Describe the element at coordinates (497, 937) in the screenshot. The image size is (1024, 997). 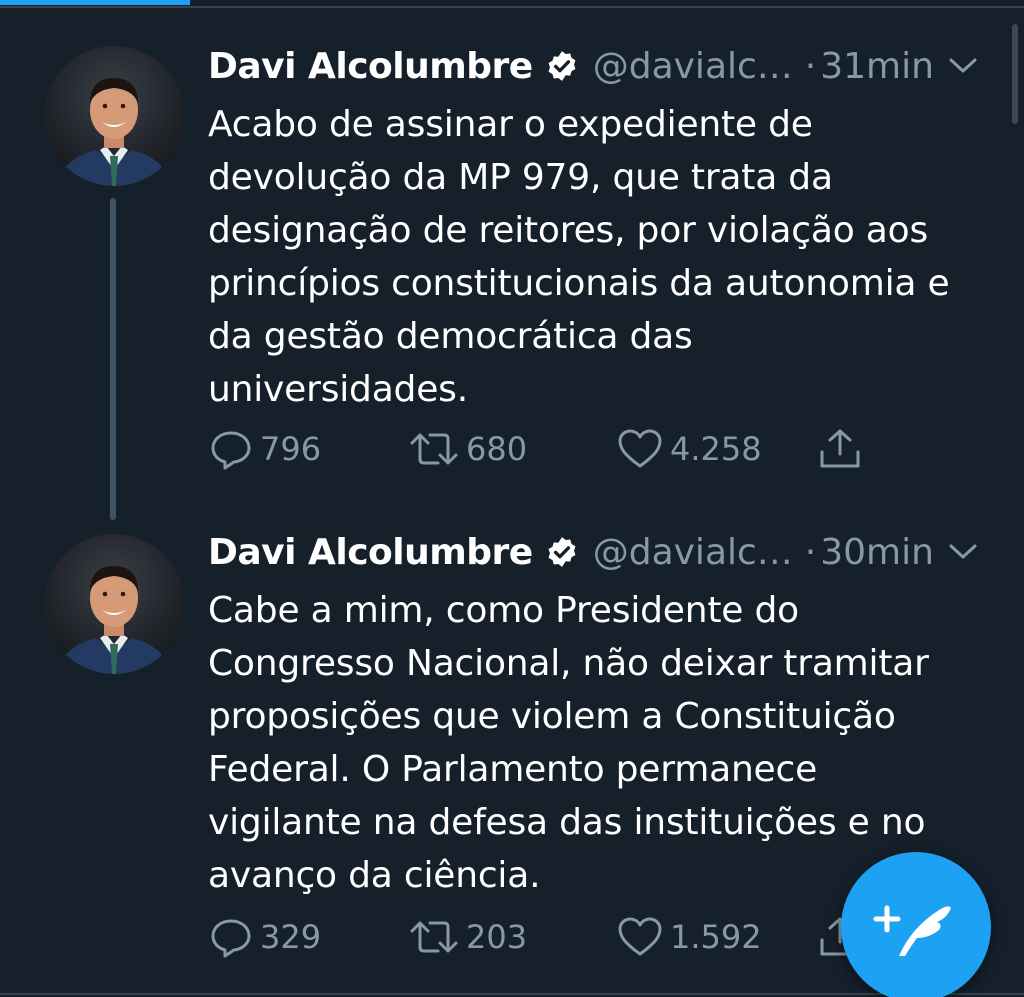
I see `retweet-count: 203` at that location.